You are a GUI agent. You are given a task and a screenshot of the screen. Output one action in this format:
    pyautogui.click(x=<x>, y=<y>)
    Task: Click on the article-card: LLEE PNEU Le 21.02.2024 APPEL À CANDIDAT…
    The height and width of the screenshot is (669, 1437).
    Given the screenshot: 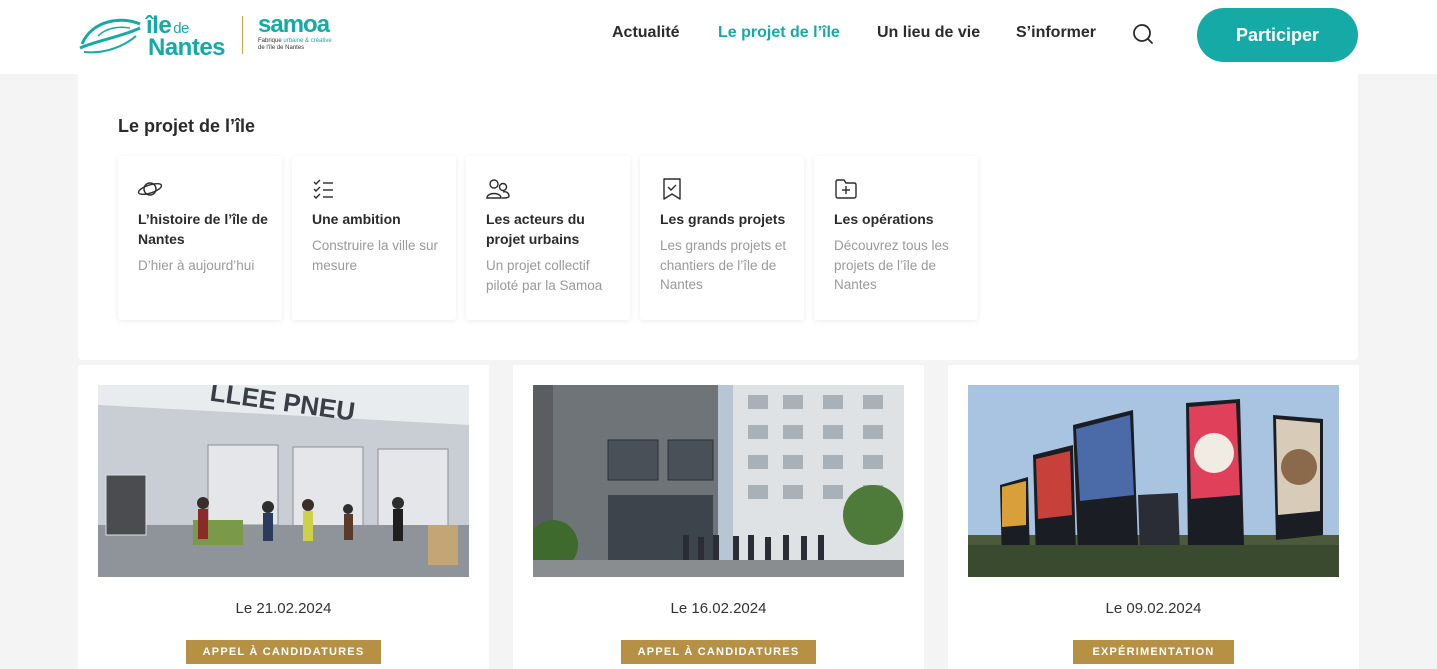 What is the action you would take?
    pyautogui.click(x=283, y=517)
    